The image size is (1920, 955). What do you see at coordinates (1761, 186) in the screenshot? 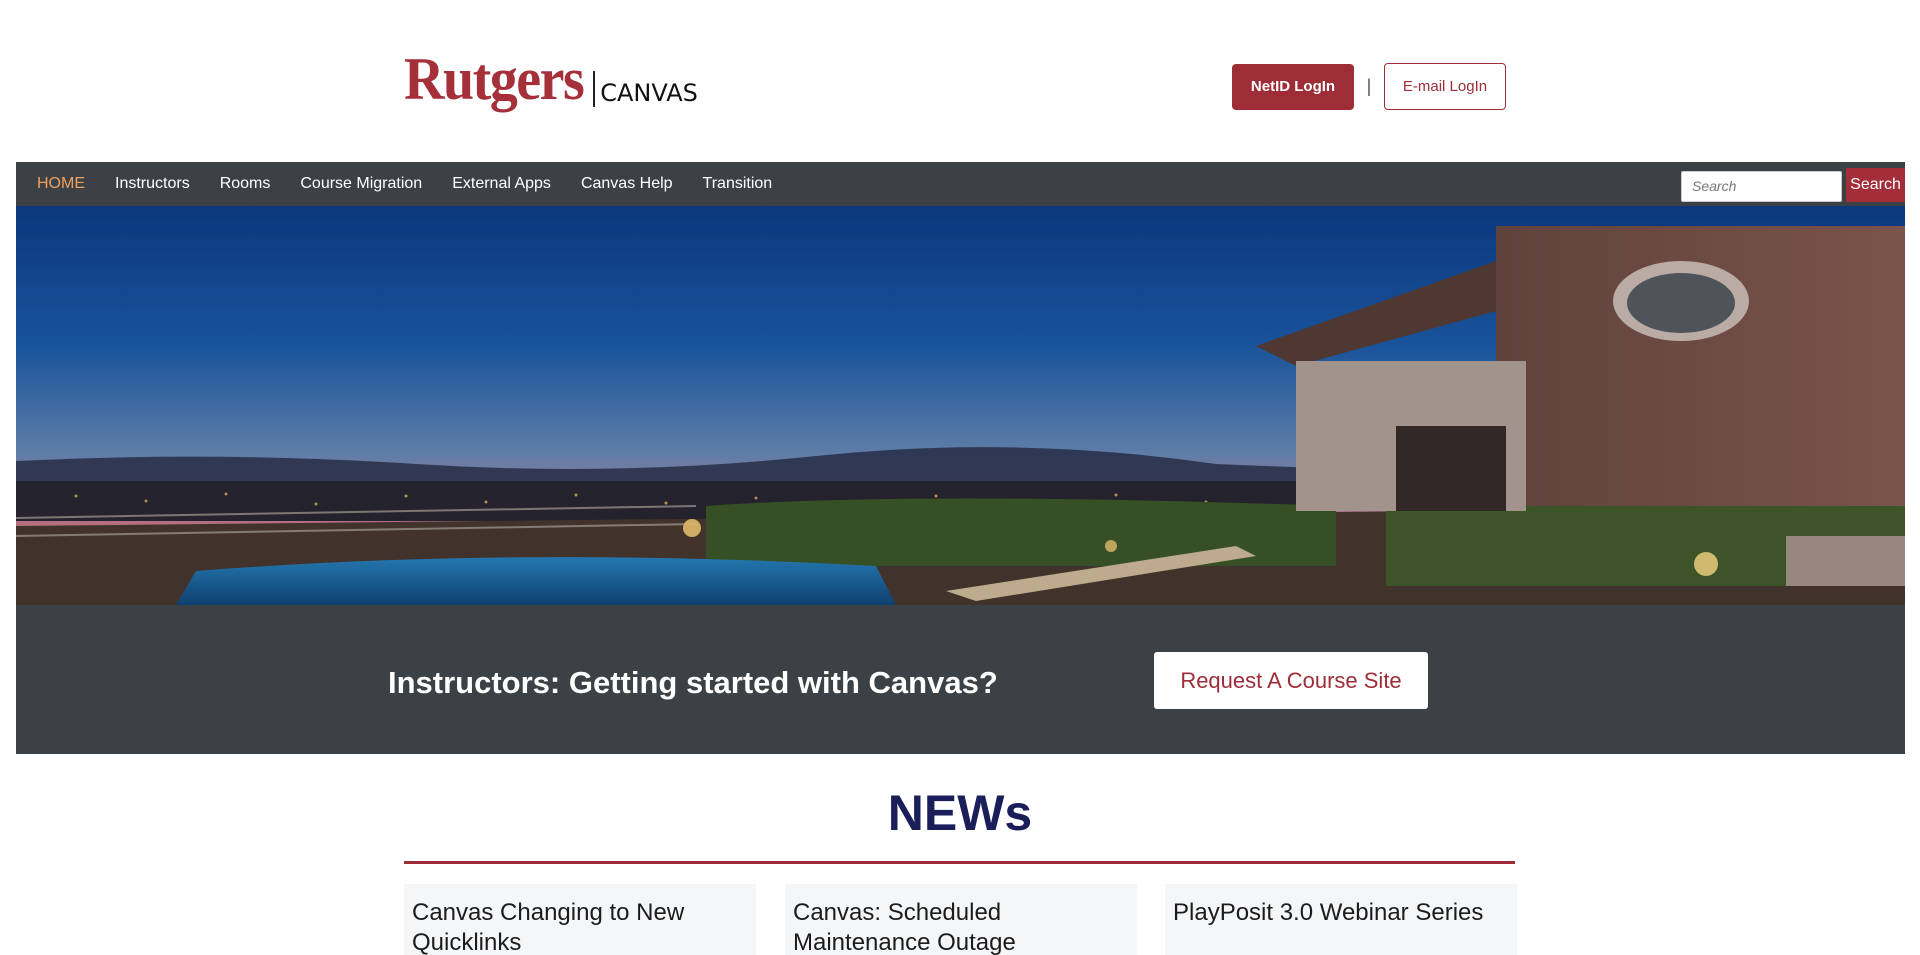
I see `search-input: Search` at bounding box center [1761, 186].